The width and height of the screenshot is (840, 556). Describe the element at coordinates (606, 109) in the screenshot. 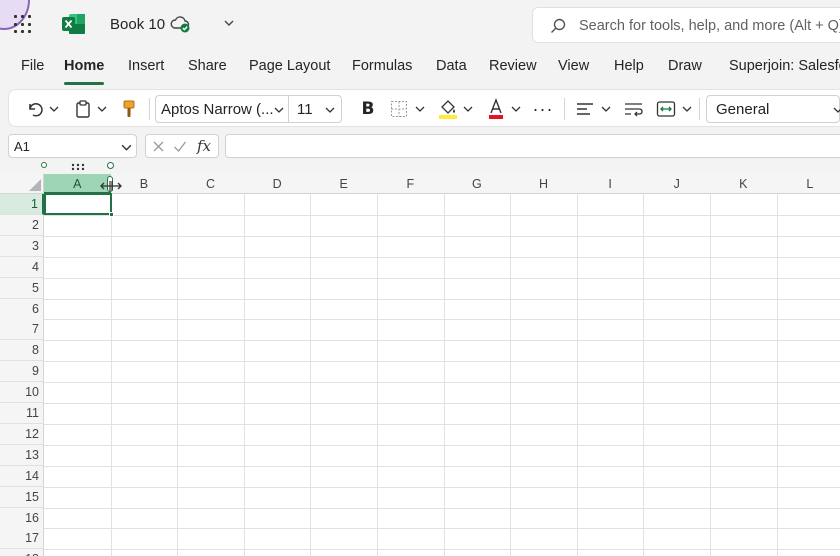

I see `align-chevron-down-icon` at that location.